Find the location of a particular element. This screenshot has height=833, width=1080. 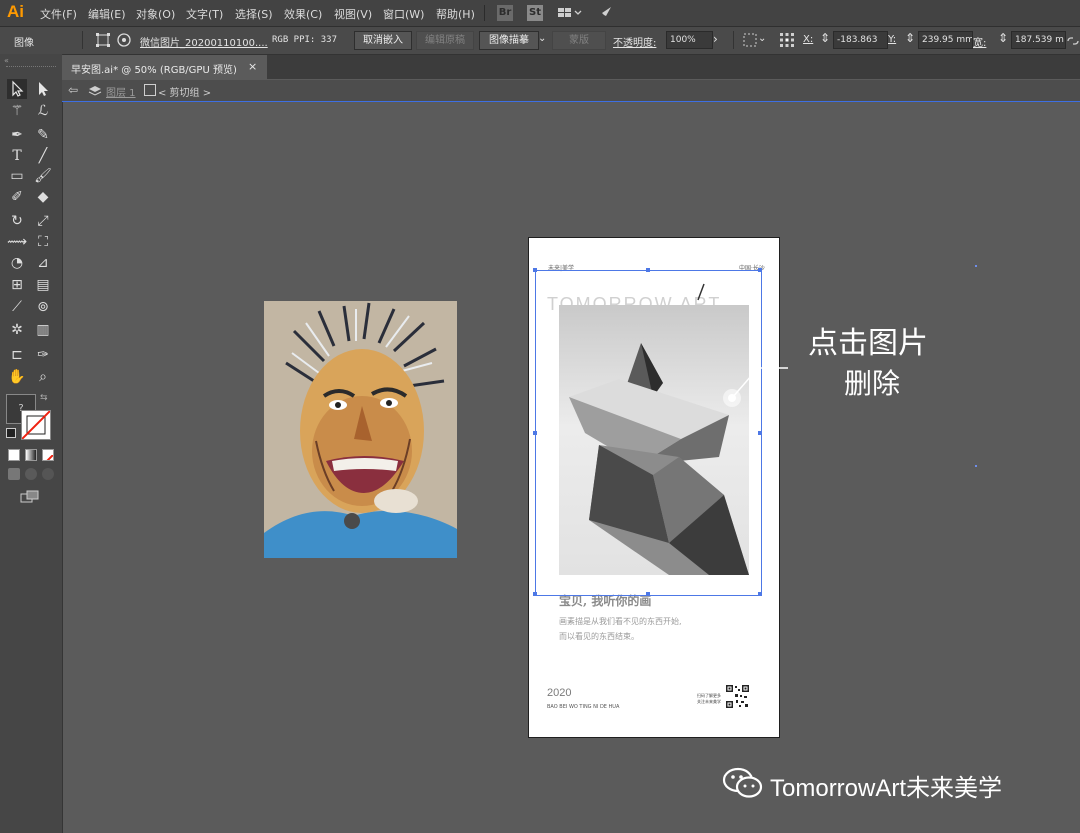

default-colors-icon is located at coordinates (11, 433).